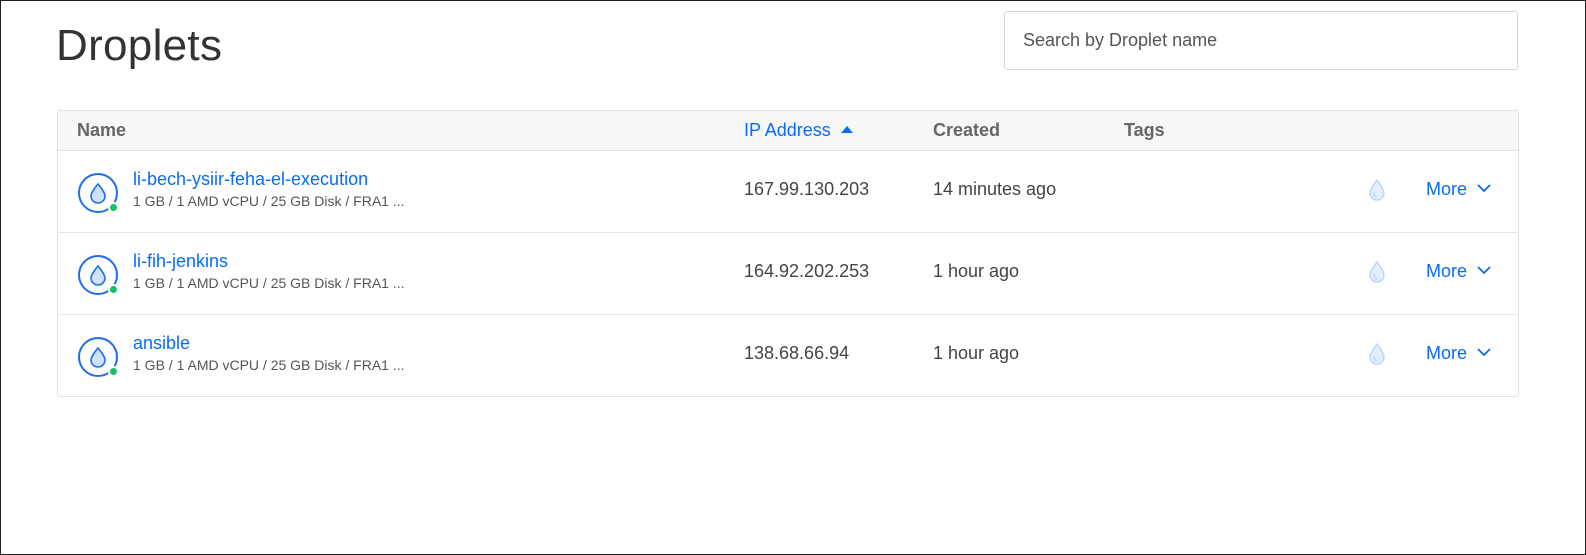 The image size is (1586, 555). I want to click on droplet-name-link: ansible, so click(161, 343).